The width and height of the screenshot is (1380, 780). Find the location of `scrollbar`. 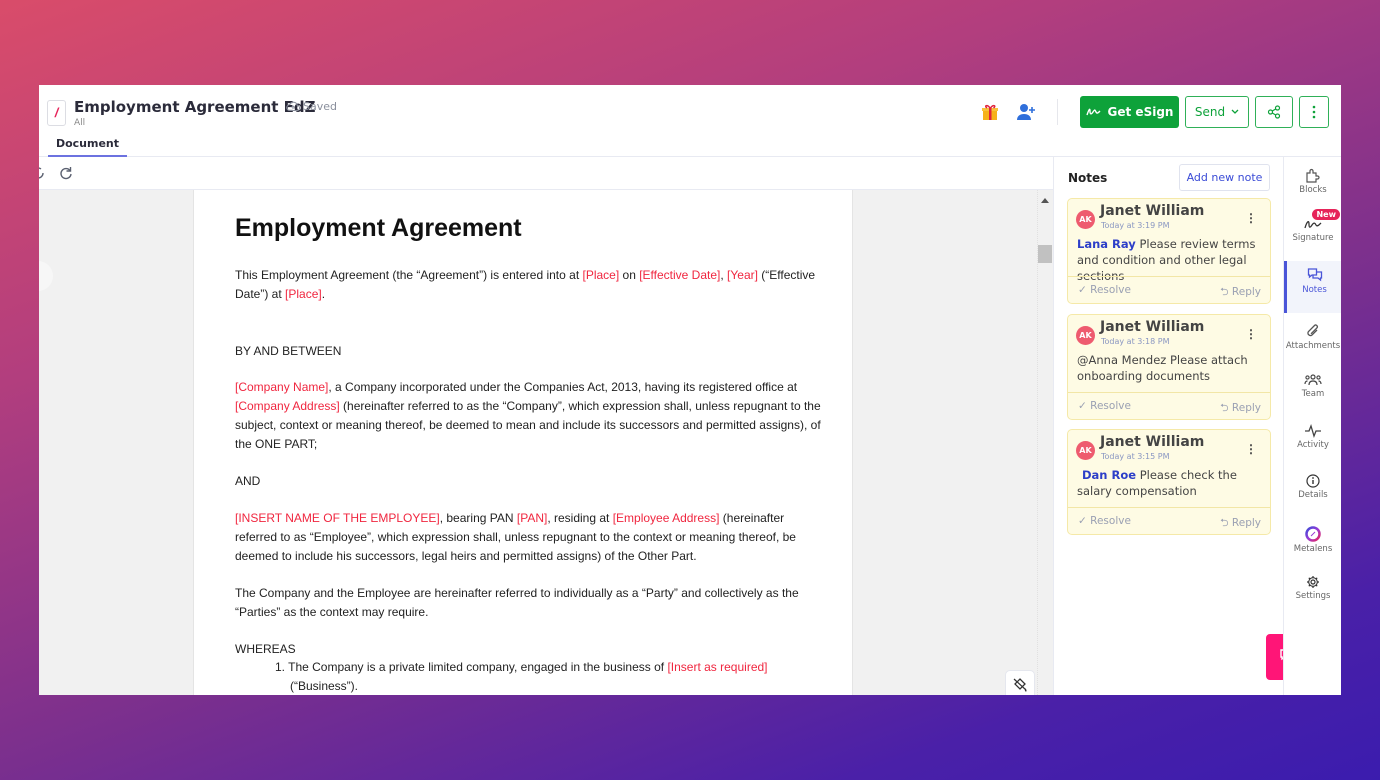

scrollbar is located at coordinates (1045, 442).